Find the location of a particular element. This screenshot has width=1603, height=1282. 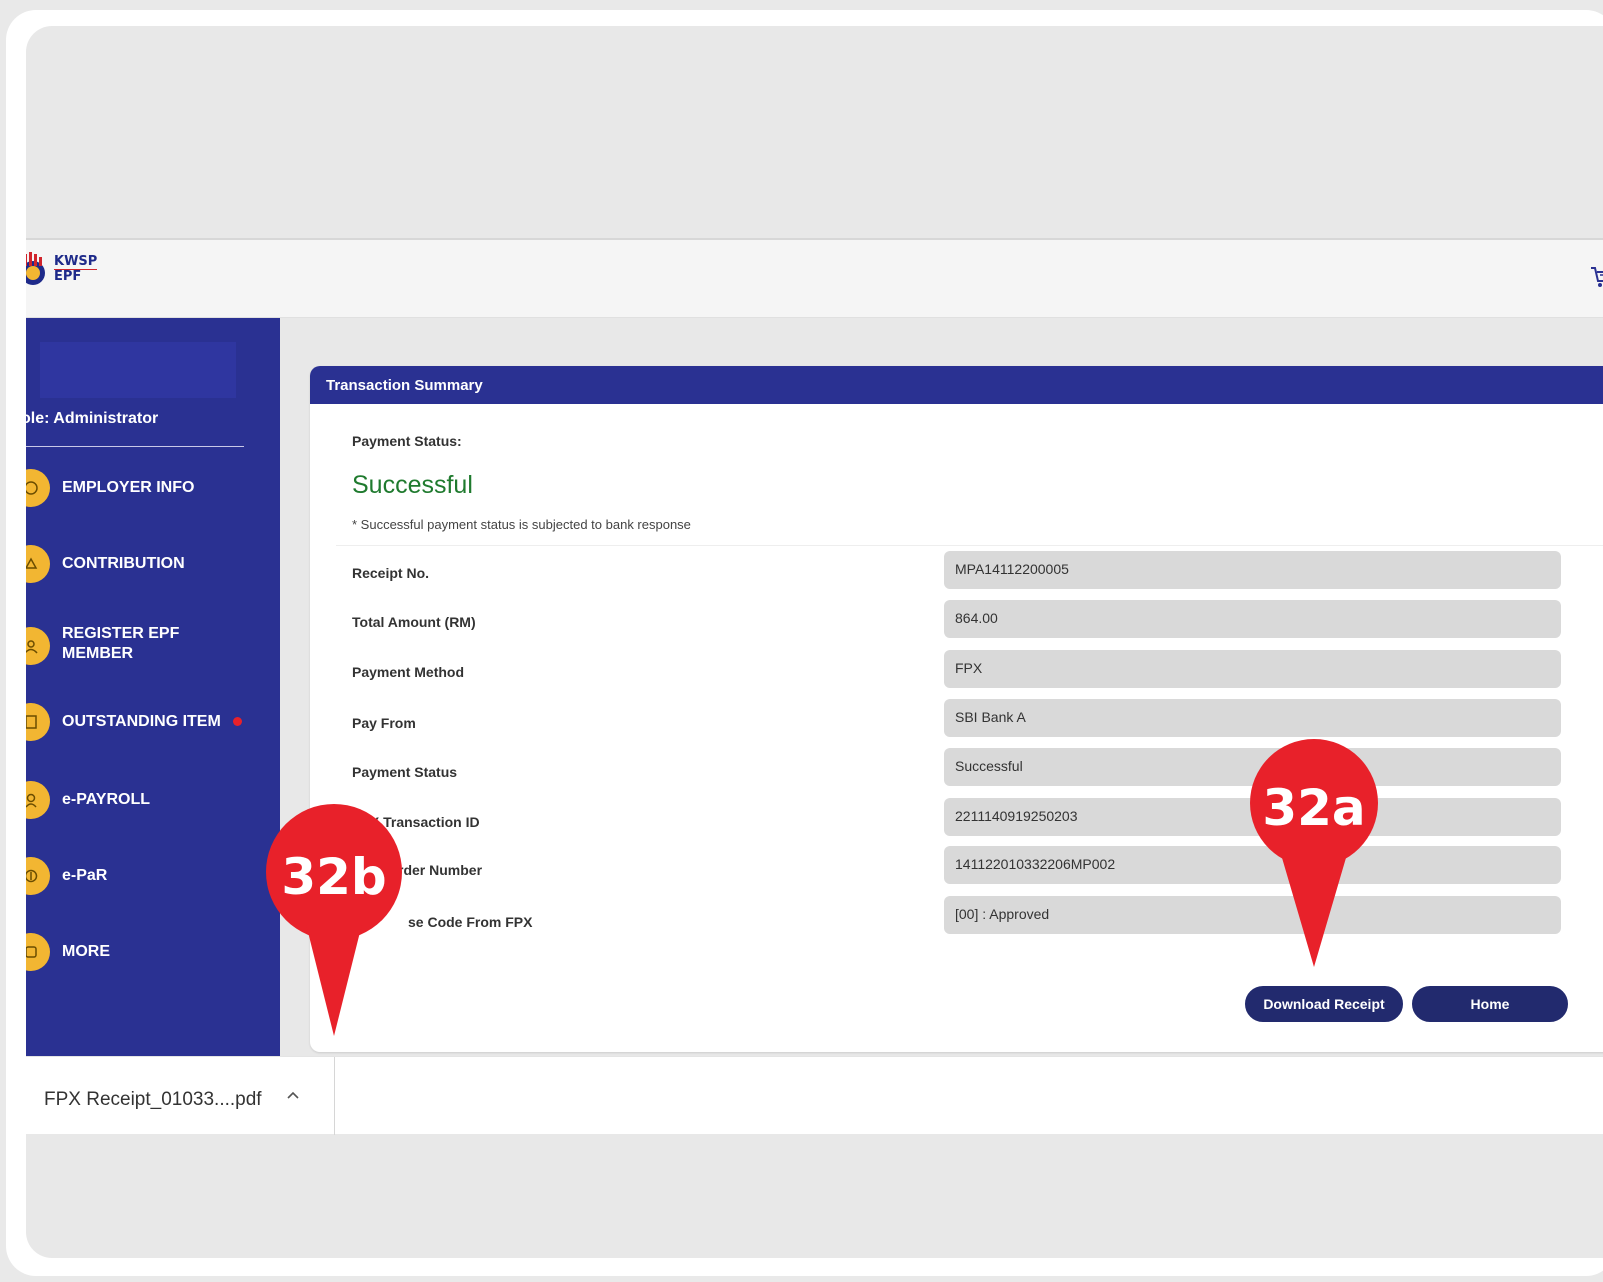

marker-label-32a: 32a is located at coordinates (1314, 808).